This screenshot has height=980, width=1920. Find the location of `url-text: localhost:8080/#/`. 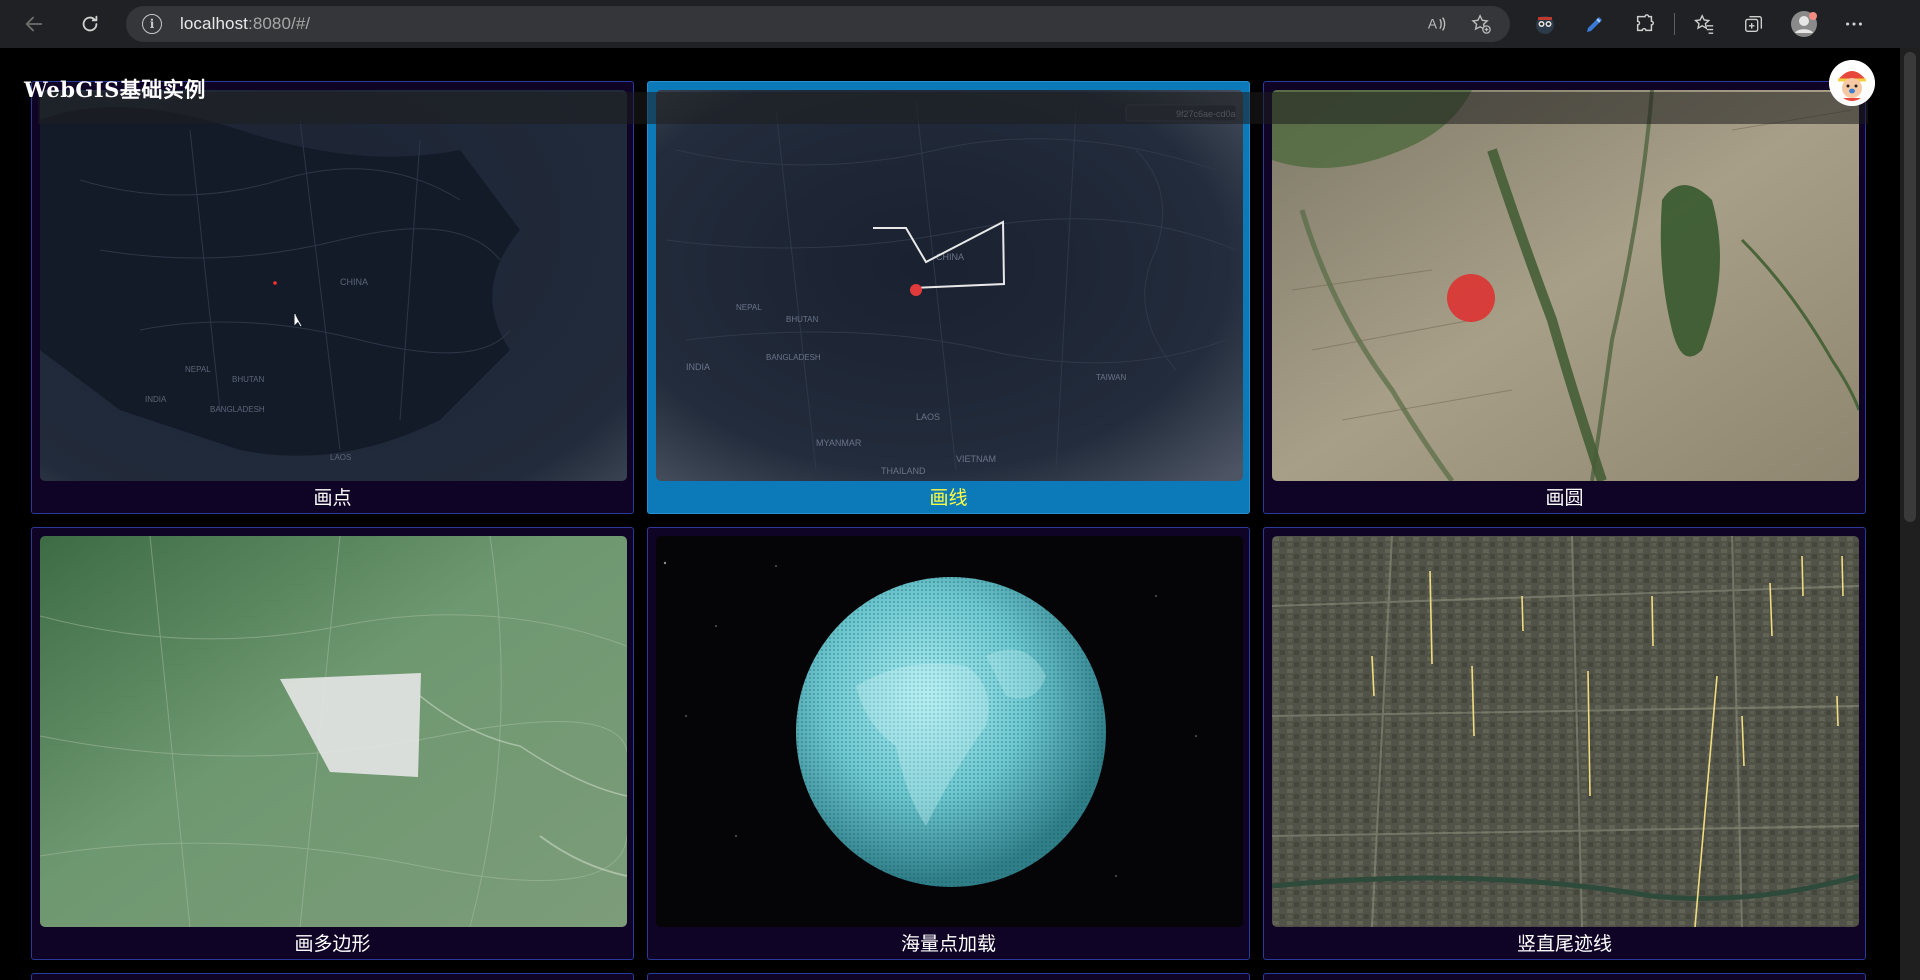

url-text: localhost:8080/#/ is located at coordinates (245, 24).